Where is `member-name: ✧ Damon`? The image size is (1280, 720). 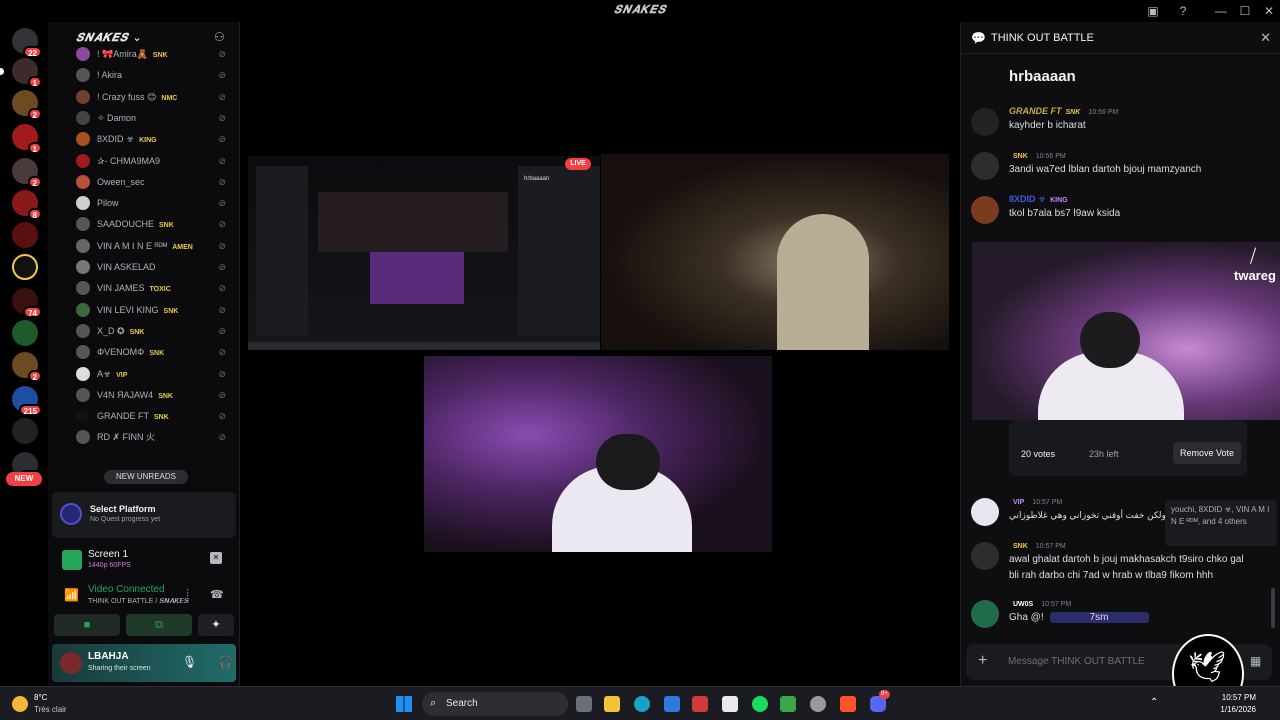 member-name: ✧ Damon is located at coordinates (117, 117).